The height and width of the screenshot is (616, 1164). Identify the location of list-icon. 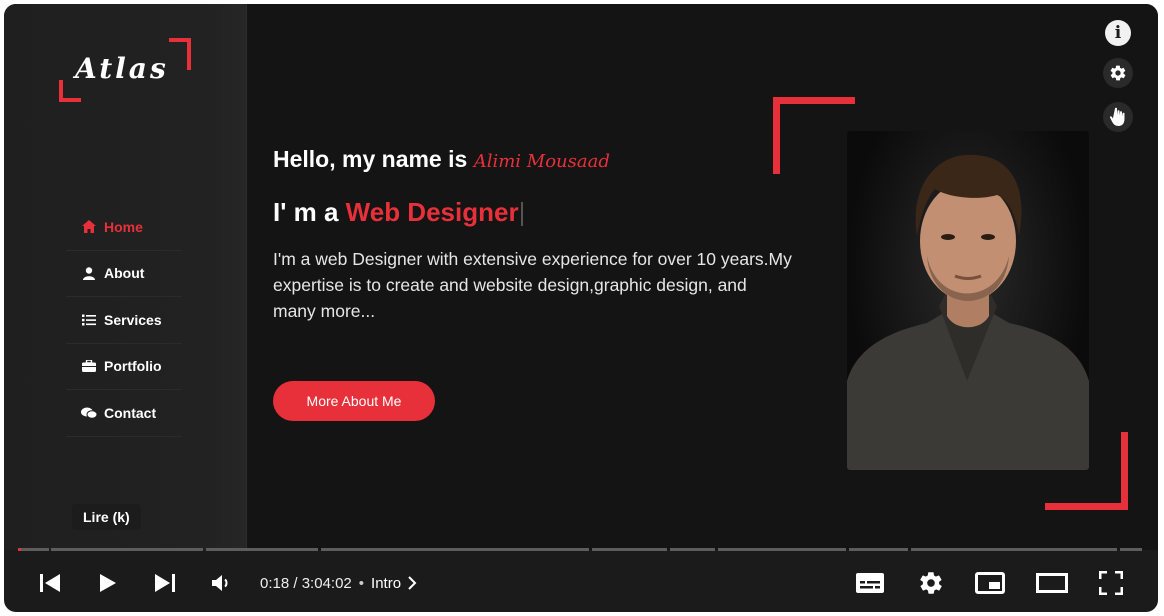
(89, 320).